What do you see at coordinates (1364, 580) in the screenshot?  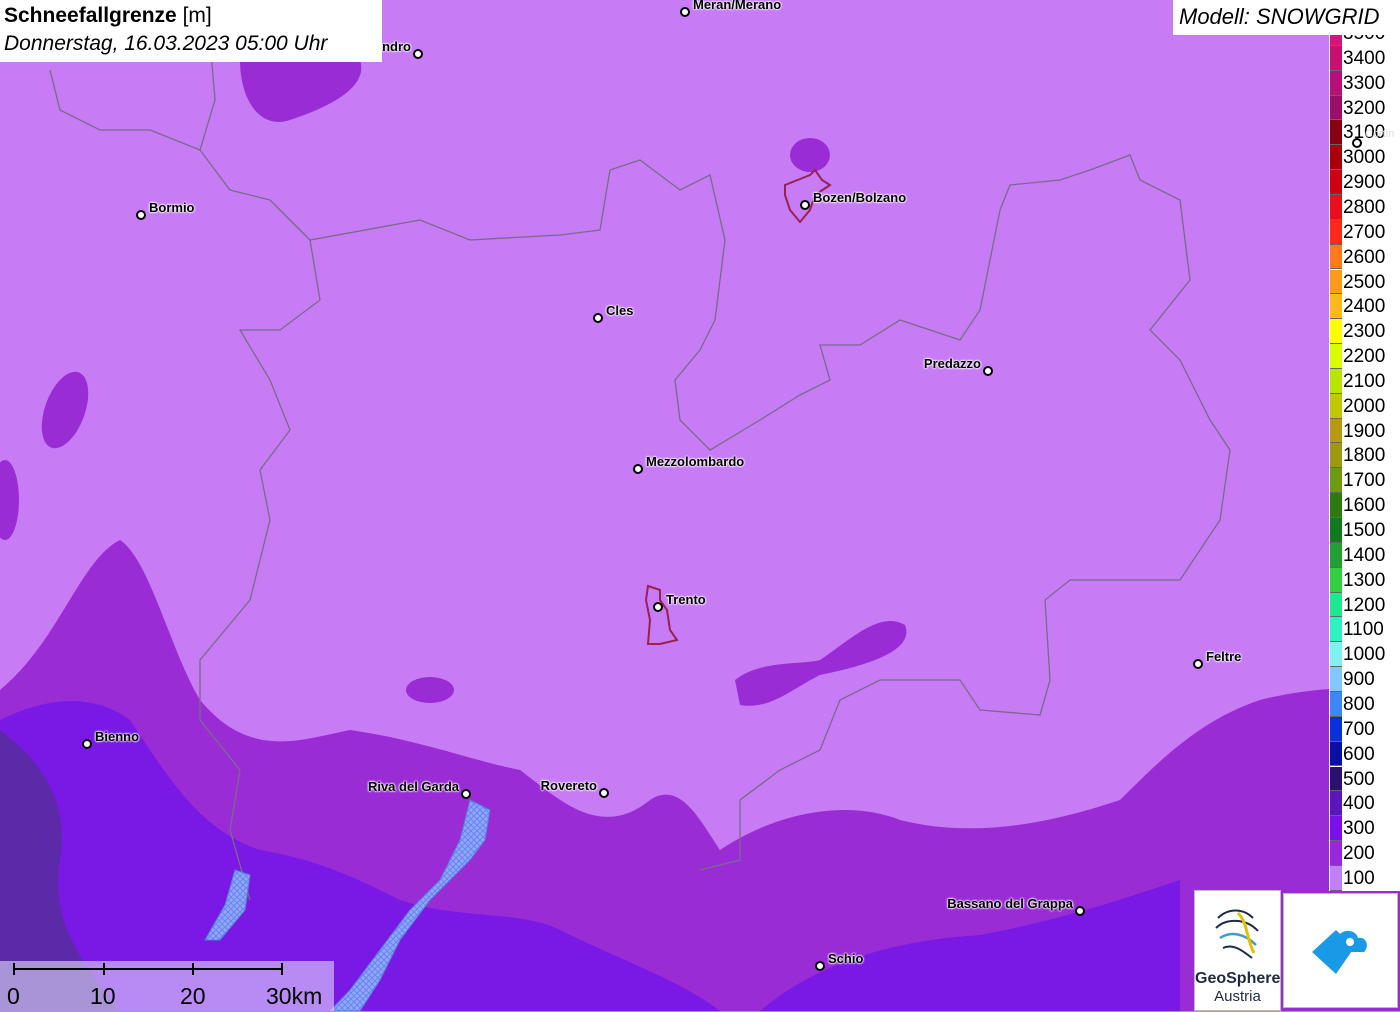 I see `legend-row: 1300` at bounding box center [1364, 580].